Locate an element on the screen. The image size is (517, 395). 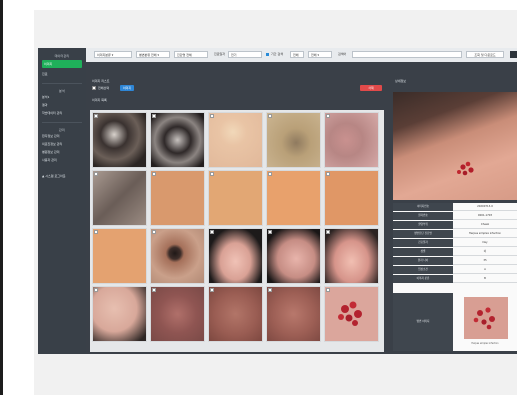
detail-key: 병변진단 진단명 is located at coordinates (423, 234).